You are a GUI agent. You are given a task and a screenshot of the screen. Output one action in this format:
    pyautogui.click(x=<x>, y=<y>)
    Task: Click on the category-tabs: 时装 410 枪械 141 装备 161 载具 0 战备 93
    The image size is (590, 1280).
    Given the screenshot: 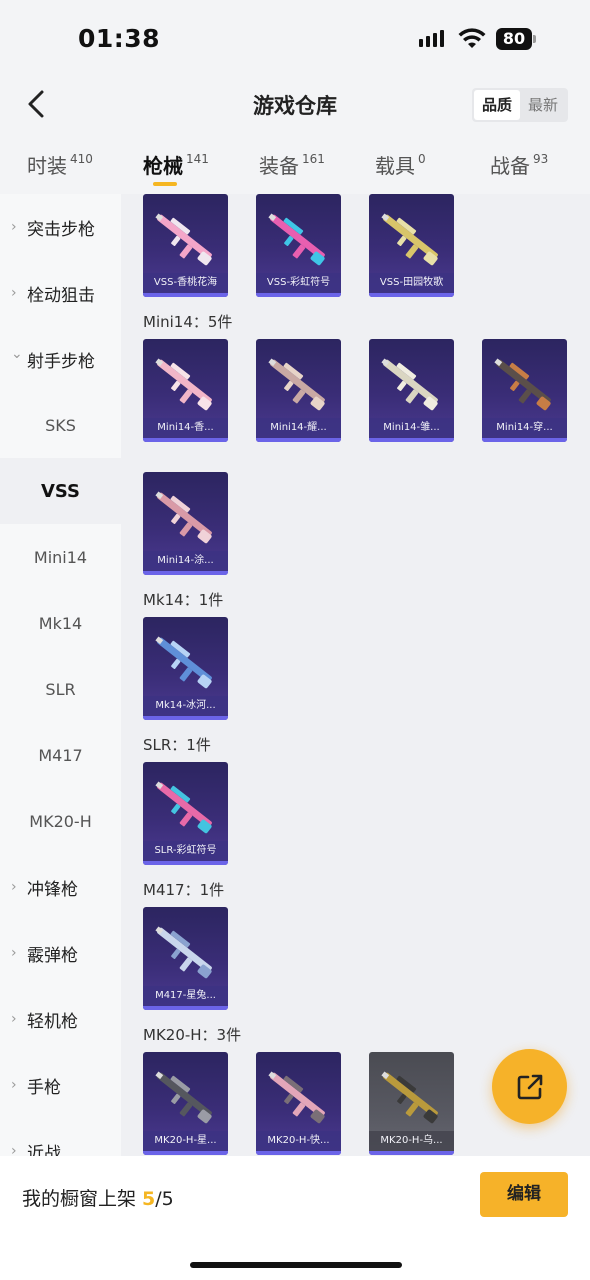 What is the action you would take?
    pyautogui.click(x=295, y=165)
    